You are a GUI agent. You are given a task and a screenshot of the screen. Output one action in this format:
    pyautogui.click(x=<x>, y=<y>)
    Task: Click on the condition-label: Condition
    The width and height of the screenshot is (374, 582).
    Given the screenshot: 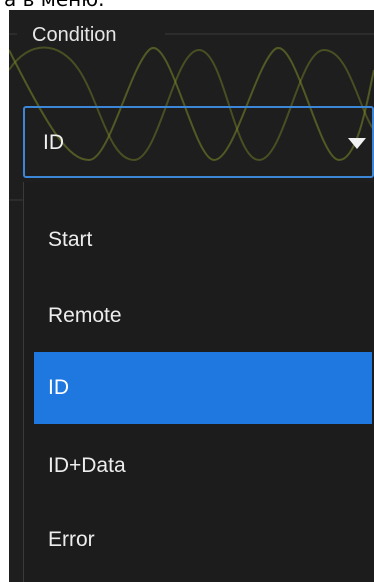 What is the action you would take?
    pyautogui.click(x=74, y=35)
    